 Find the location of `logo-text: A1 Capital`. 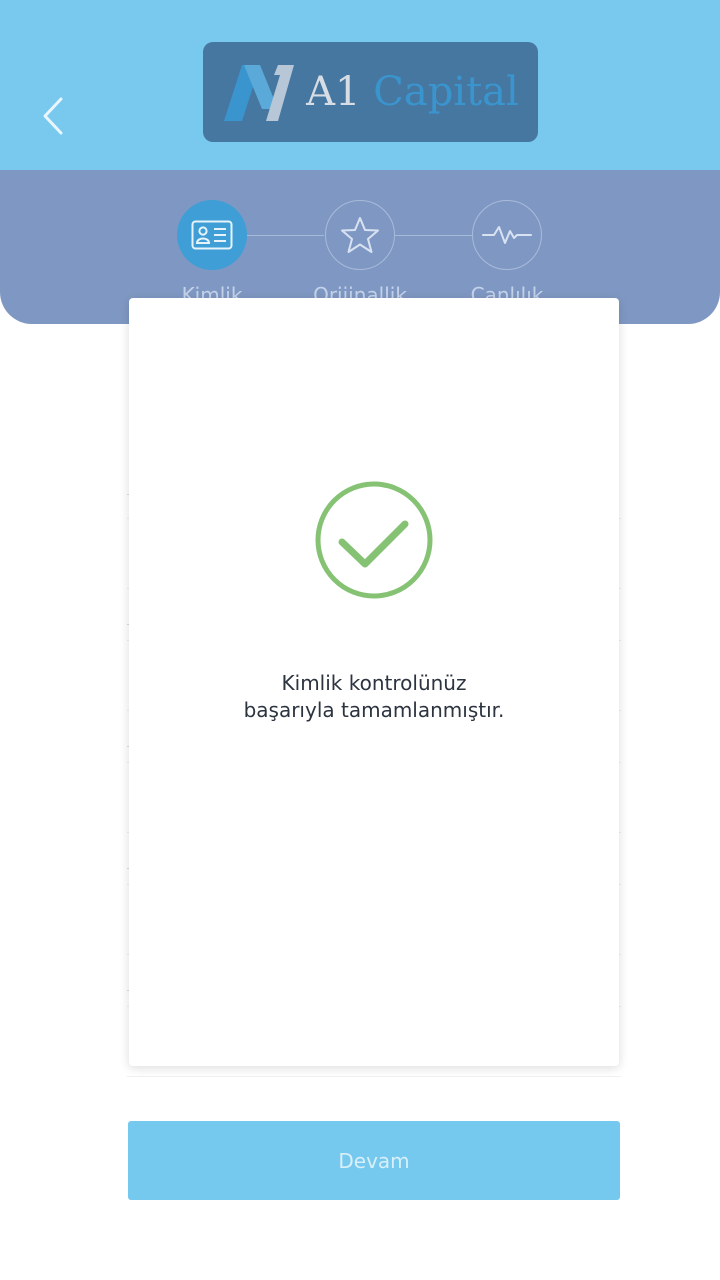

logo-text: A1 Capital is located at coordinates (412, 92).